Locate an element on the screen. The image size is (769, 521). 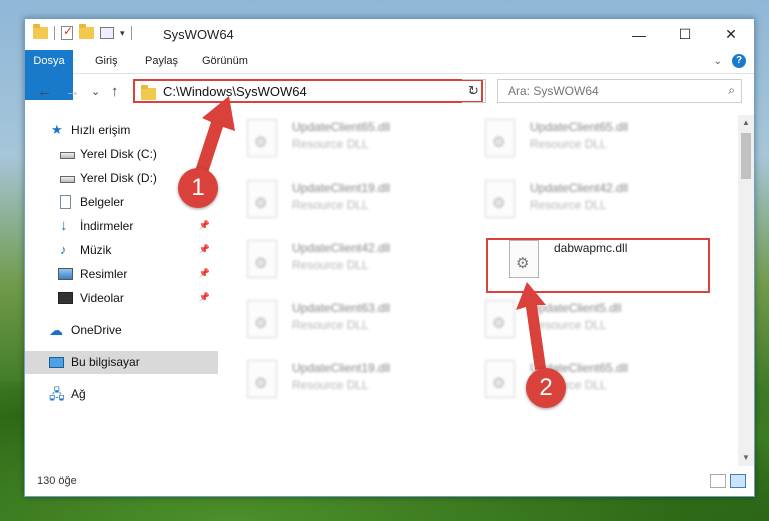
sidebar-item-onedrive: ☁ OneDrive is located at coordinates (121, 330).